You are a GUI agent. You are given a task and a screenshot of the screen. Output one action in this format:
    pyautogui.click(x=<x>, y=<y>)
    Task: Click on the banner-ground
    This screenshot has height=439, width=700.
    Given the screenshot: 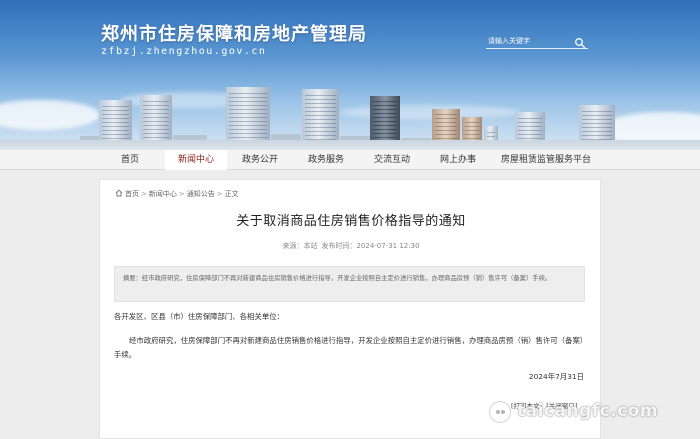 What is the action you would take?
    pyautogui.click(x=350, y=145)
    